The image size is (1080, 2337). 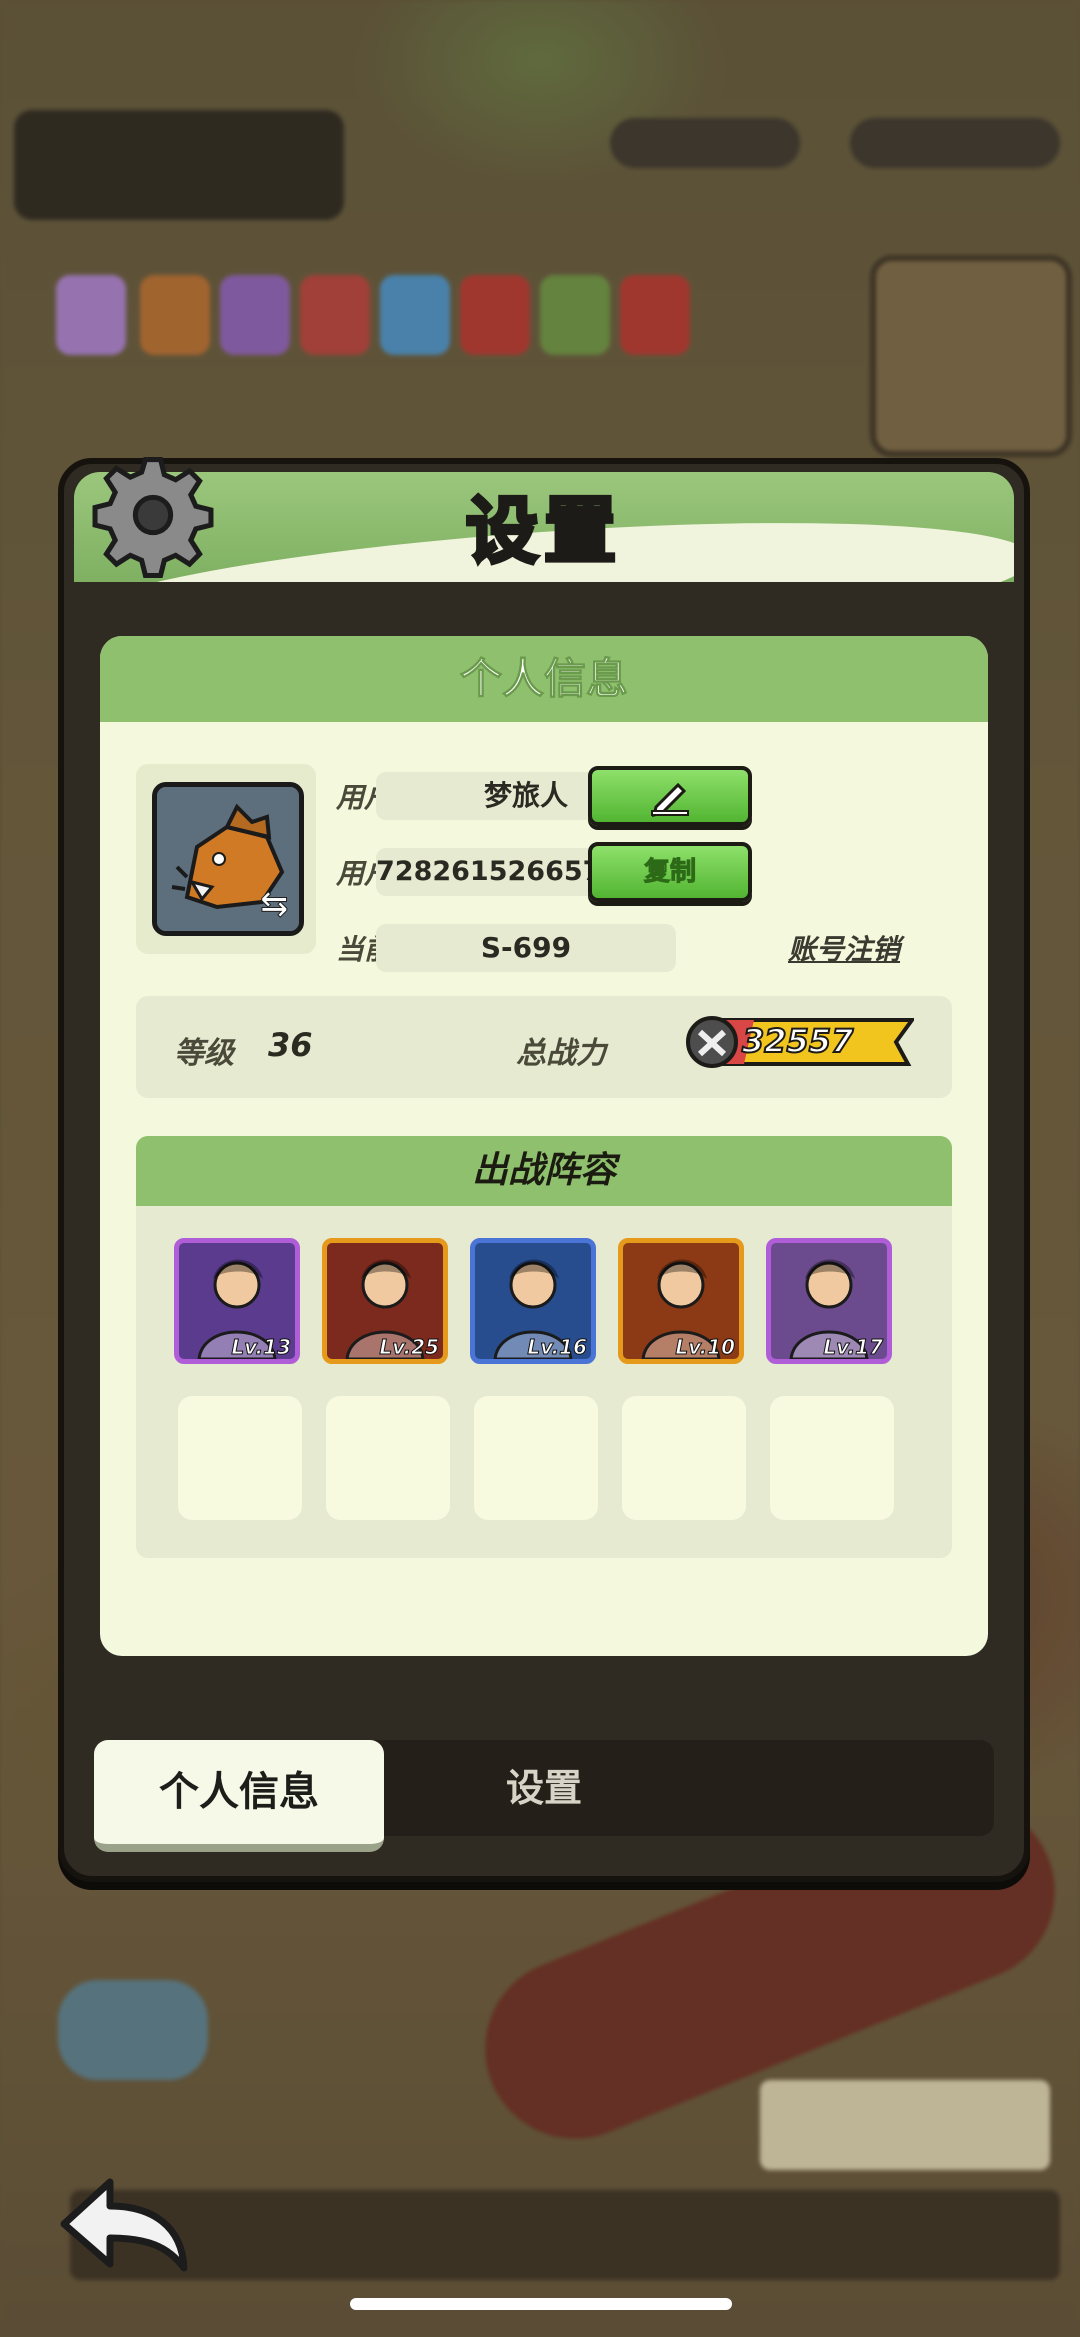 I want to click on hero-level: Lv.25, so click(x=409, y=1347).